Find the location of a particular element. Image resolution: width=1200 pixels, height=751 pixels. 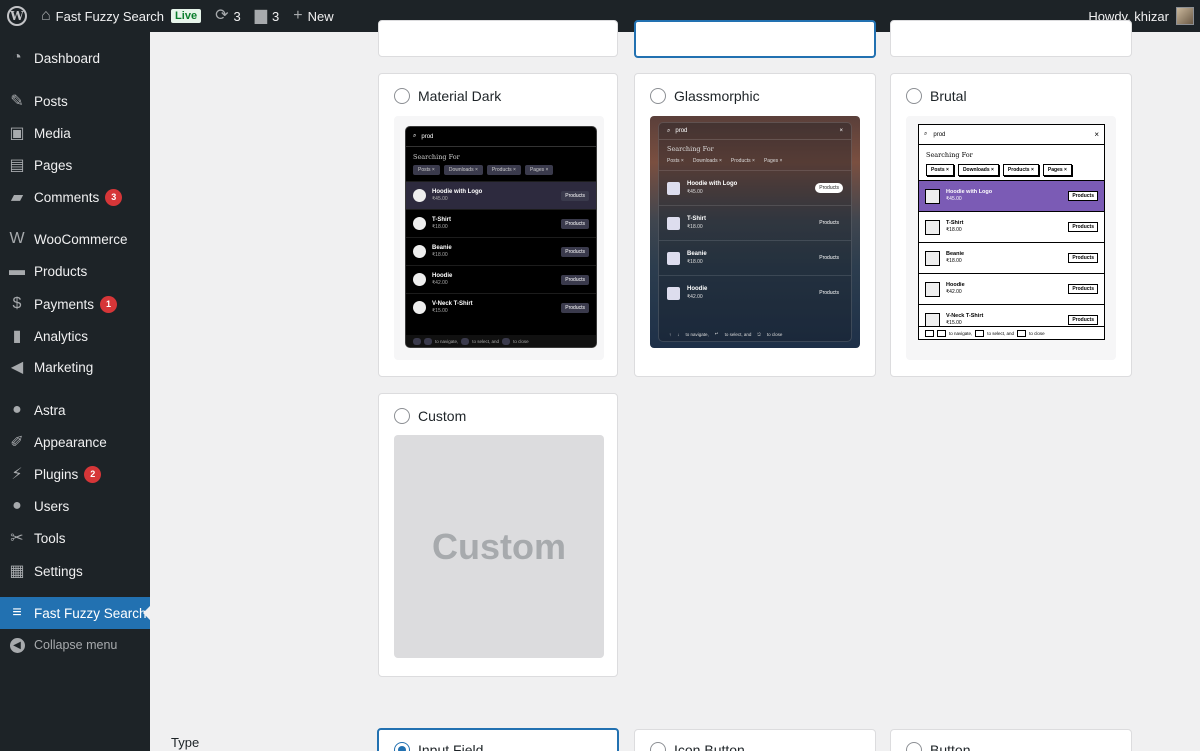

icon-button-radio is located at coordinates (658, 746).